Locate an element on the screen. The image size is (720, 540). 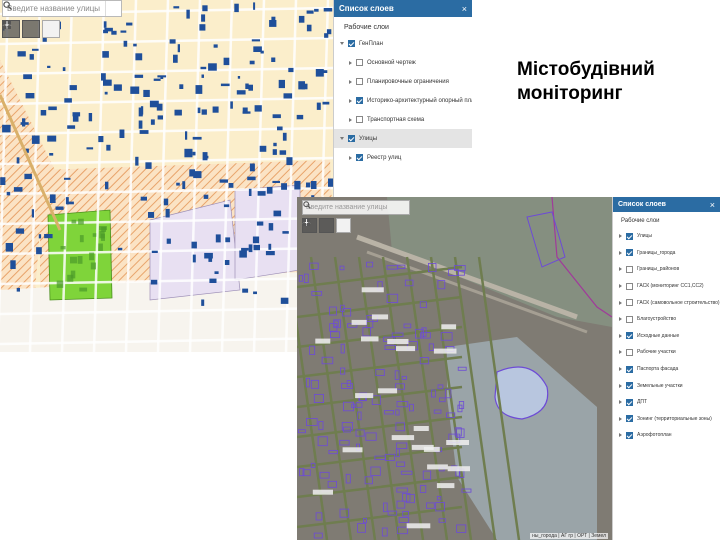
layer-row: ГАСК (самовольное строительство) is located at coordinates (666, 302).